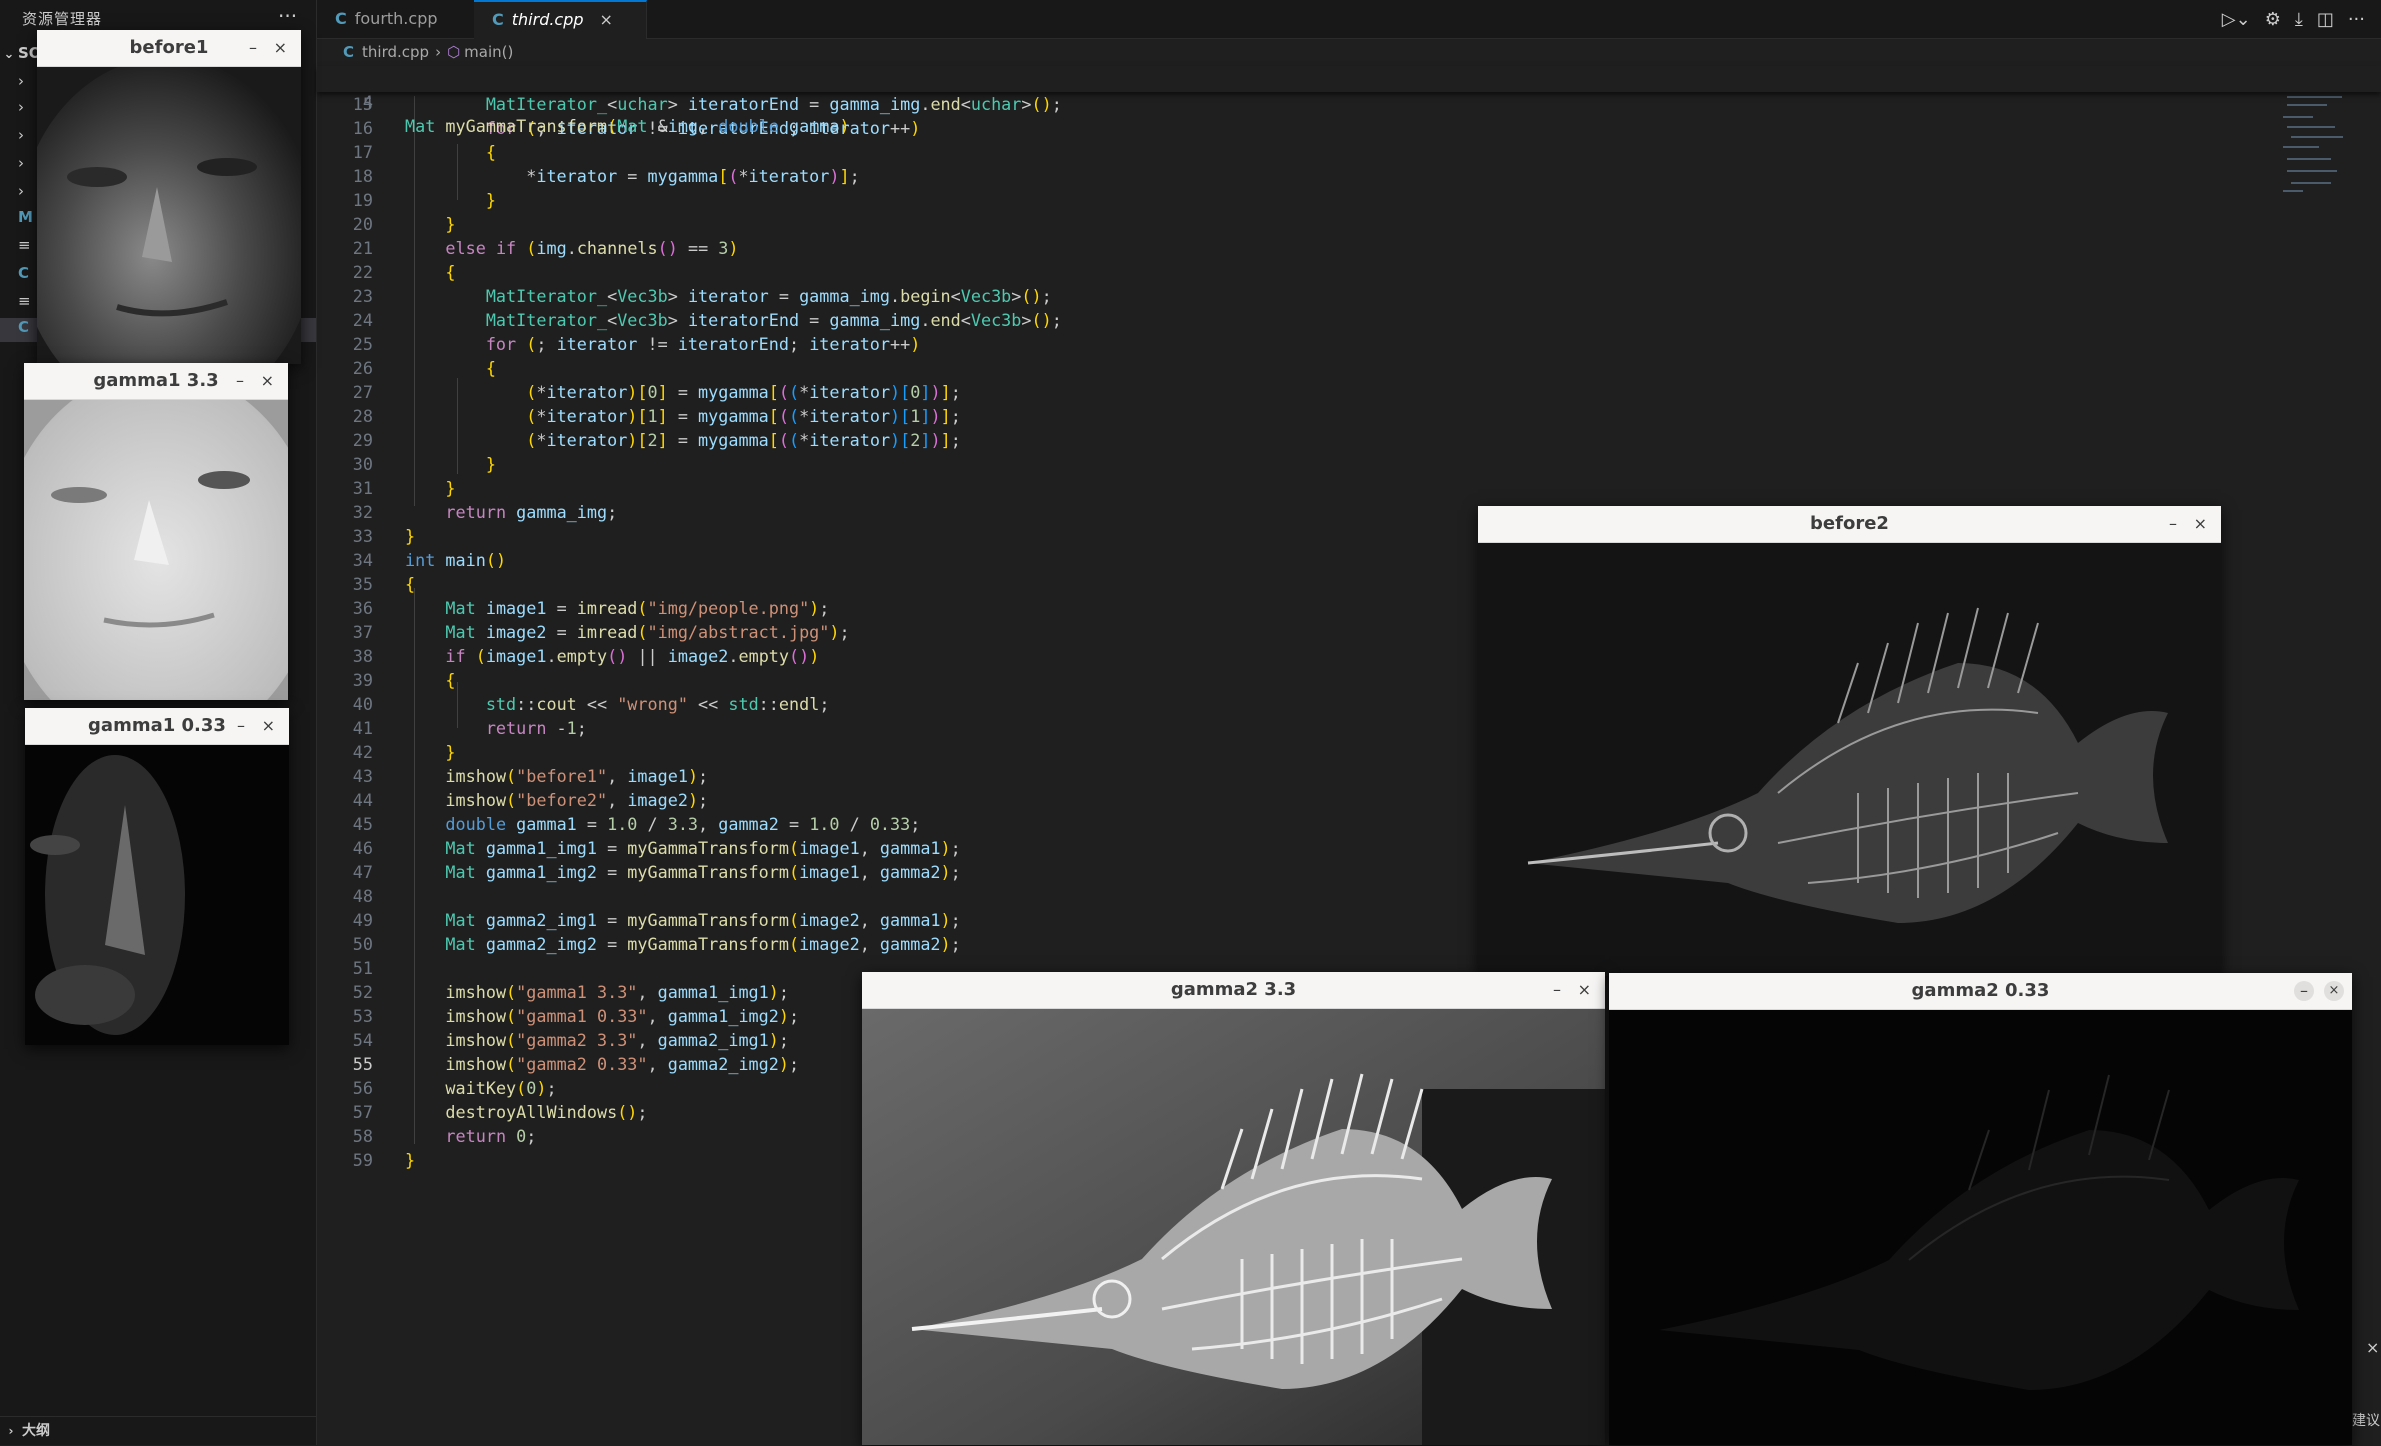 This screenshot has height=1446, width=2381. Describe the element at coordinates (362, 536) in the screenshot. I see `line-number: 33` at that location.